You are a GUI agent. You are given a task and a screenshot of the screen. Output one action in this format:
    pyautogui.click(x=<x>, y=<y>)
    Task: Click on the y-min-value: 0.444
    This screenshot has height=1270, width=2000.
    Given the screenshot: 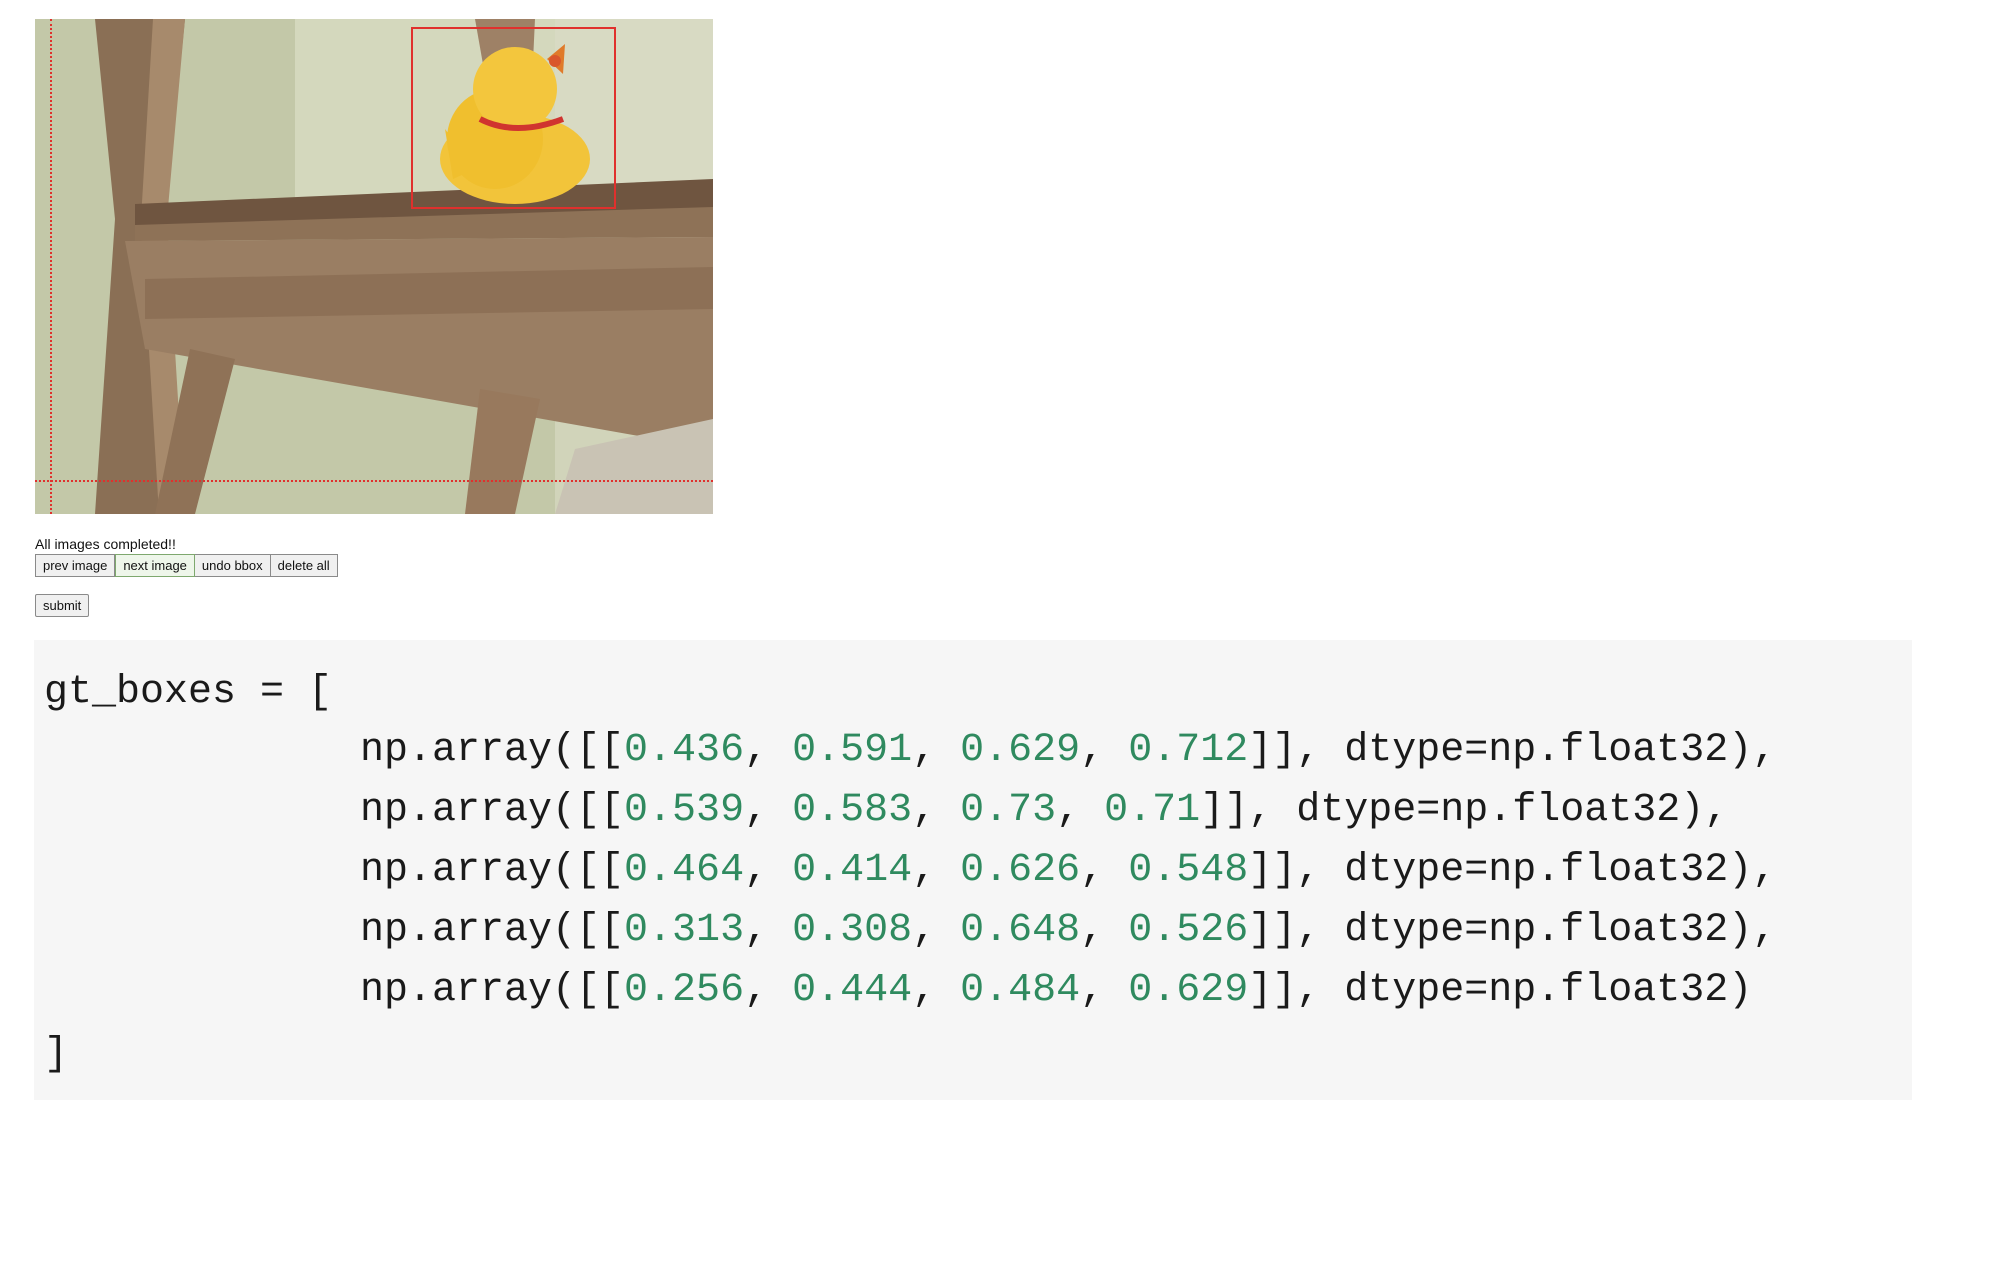 What is the action you would take?
    pyautogui.click(x=852, y=990)
    